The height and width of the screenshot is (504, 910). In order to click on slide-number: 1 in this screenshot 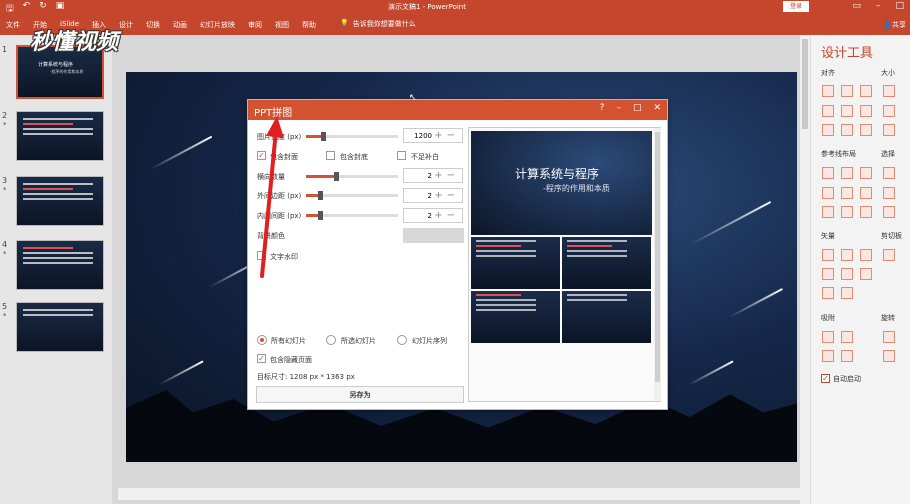, I will do `click(5, 49)`.